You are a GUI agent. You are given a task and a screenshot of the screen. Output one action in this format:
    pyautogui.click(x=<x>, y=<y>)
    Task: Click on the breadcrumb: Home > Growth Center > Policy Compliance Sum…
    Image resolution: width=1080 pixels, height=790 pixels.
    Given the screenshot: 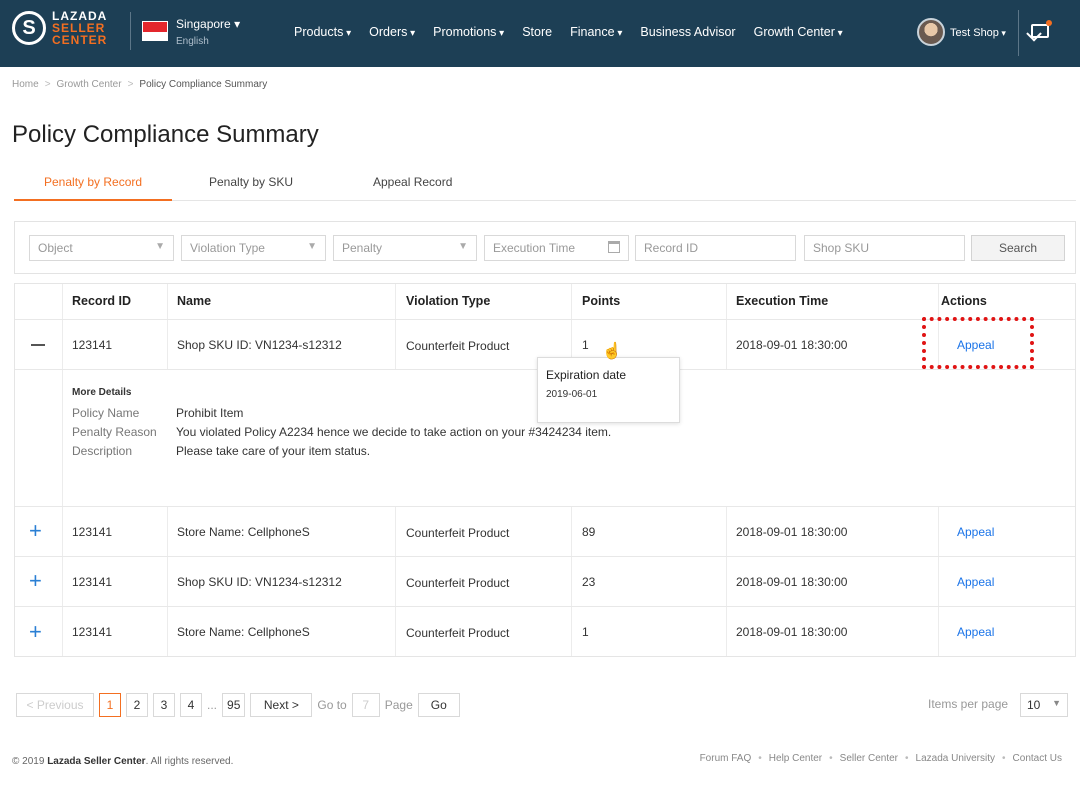 What is the action you would take?
    pyautogui.click(x=139, y=84)
    